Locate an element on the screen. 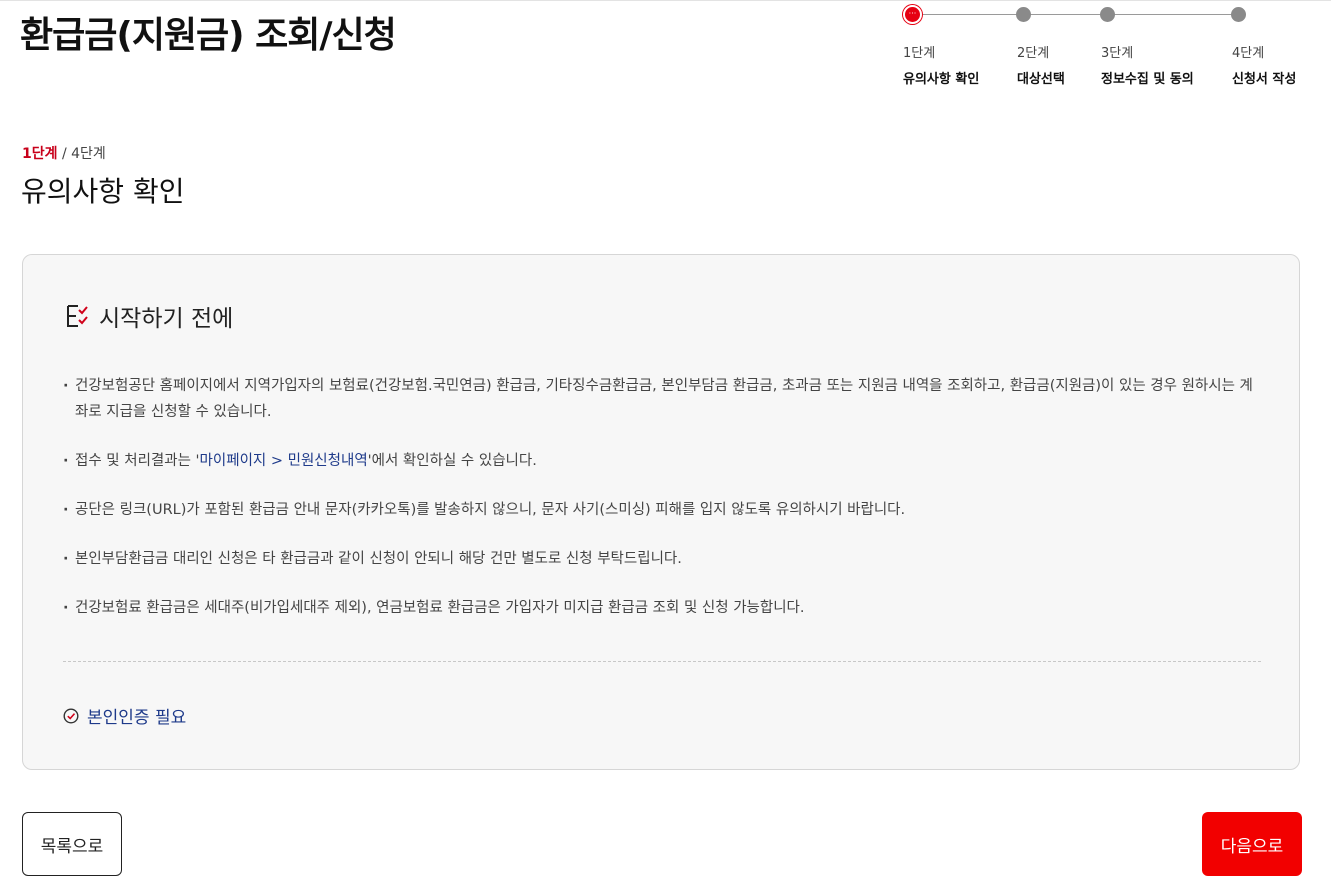 The image size is (1331, 891). notice-item-text: 접수 및 처리결과는 ' is located at coordinates (137, 461).